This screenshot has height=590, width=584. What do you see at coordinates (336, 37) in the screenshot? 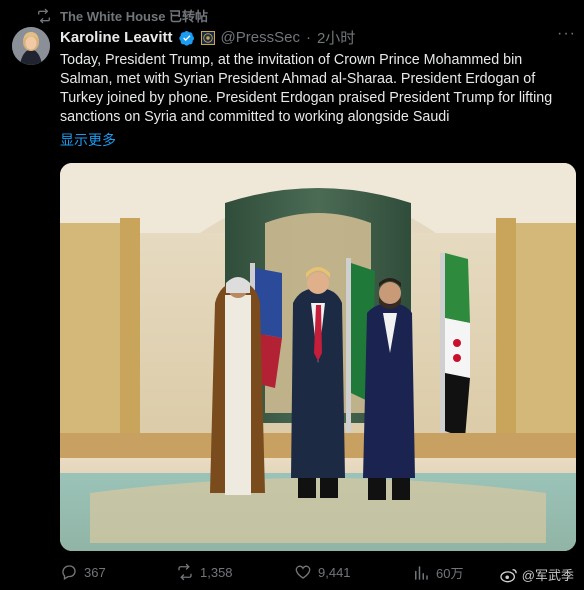
I see `post-time: 2小时` at bounding box center [336, 37].